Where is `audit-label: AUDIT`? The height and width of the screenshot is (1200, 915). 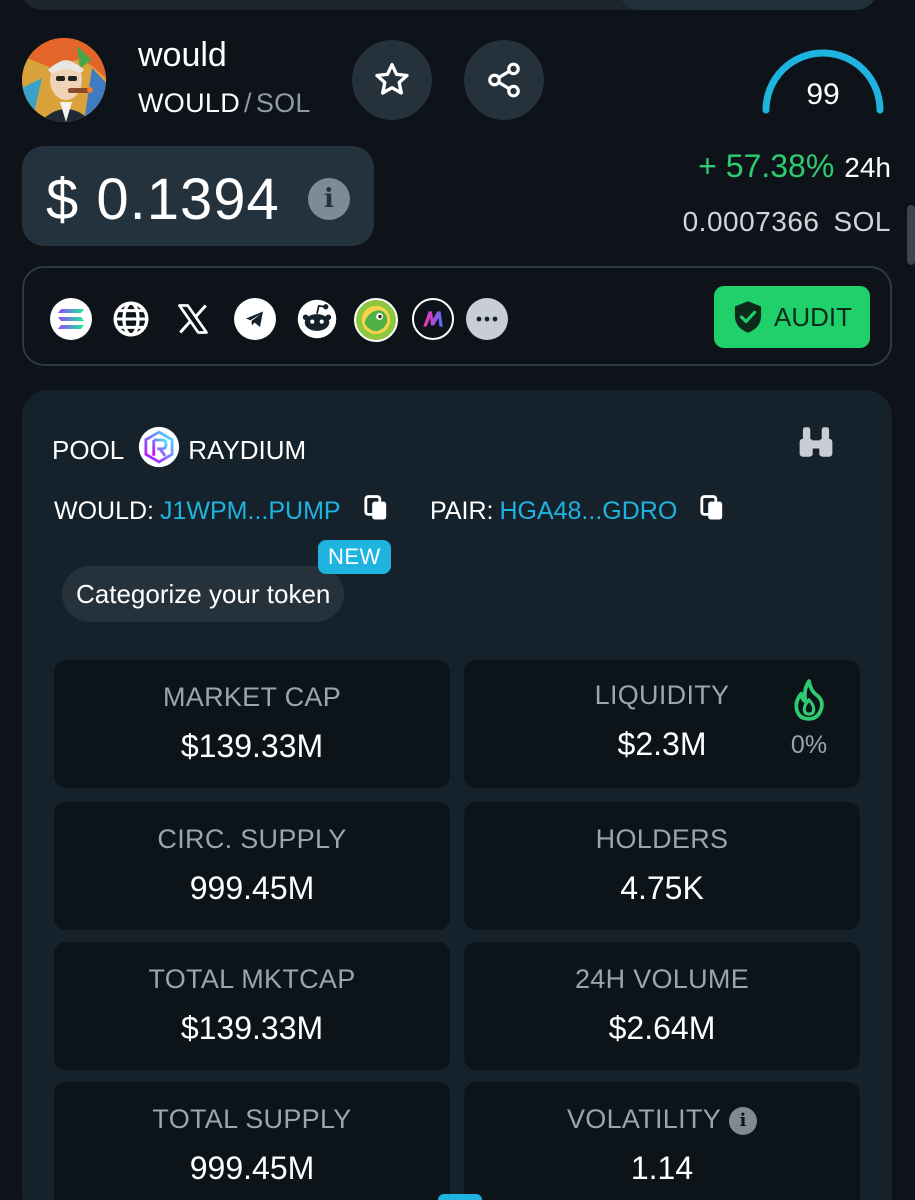
audit-label: AUDIT is located at coordinates (813, 316).